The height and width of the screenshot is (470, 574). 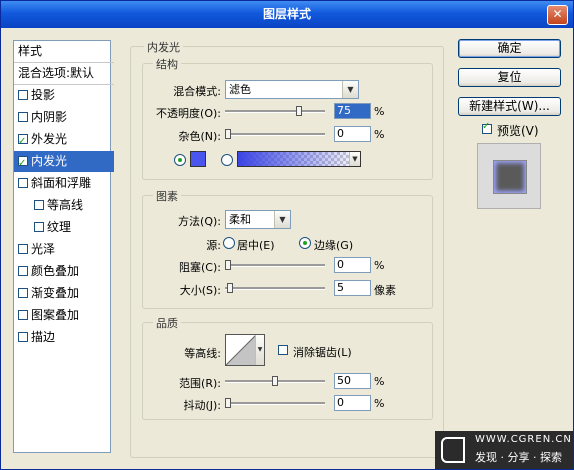 What do you see at coordinates (199, 221) in the screenshot?
I see `technique-label: 方法(Q):` at bounding box center [199, 221].